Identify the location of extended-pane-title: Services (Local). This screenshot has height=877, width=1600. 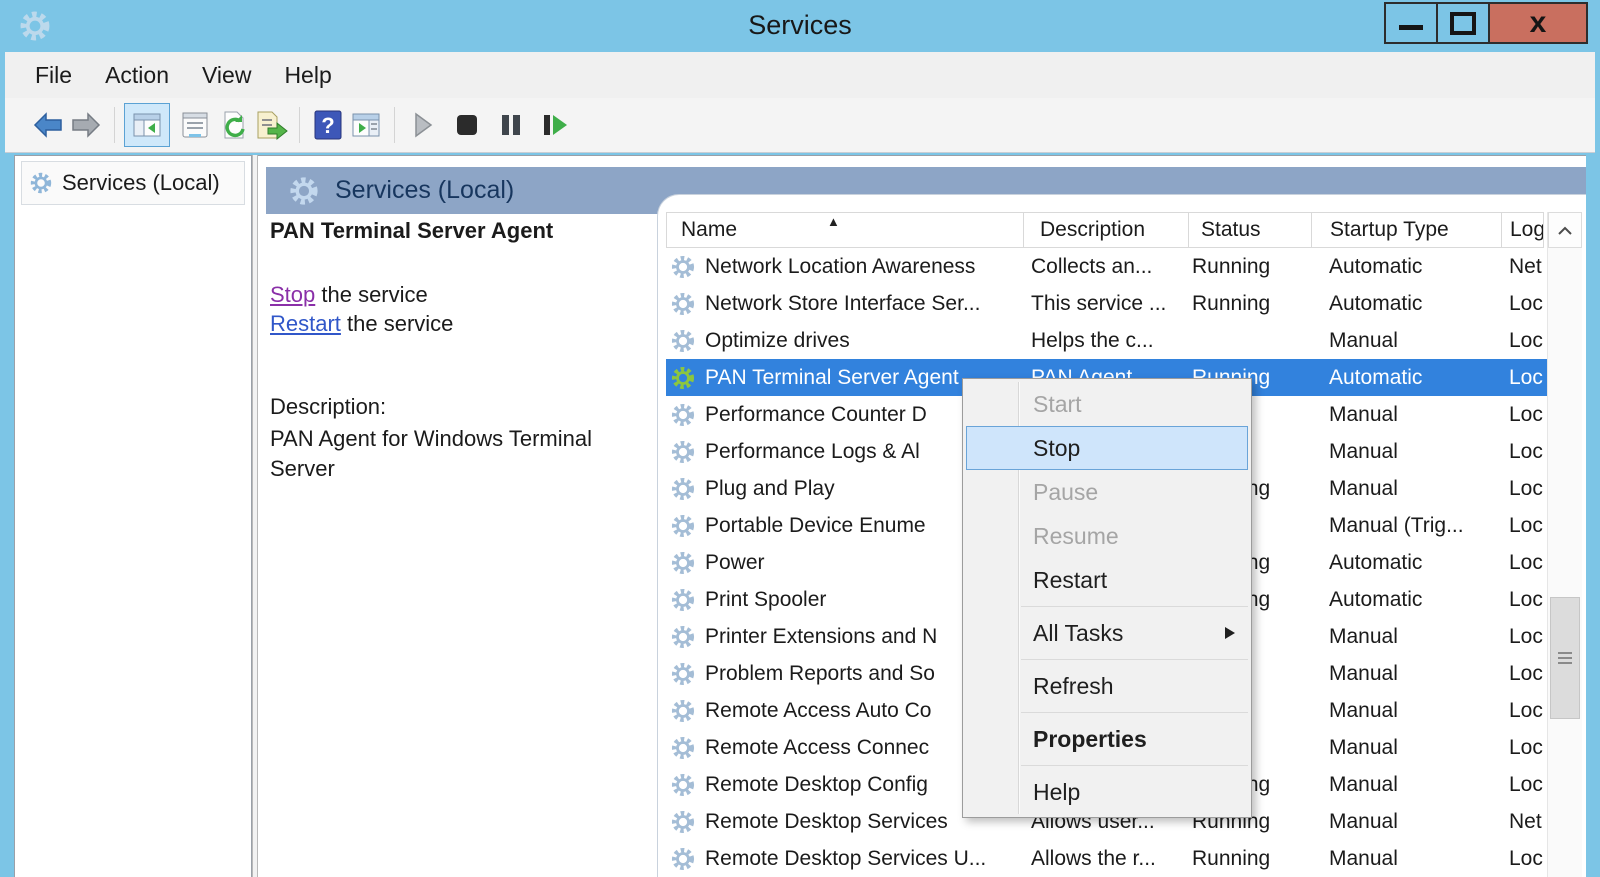
(425, 190).